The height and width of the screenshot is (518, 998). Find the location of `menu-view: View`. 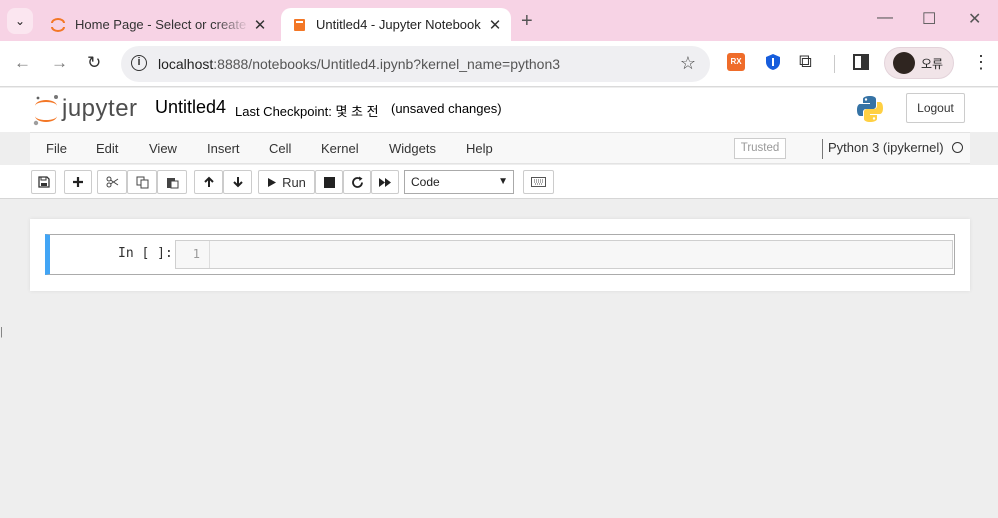

menu-view: View is located at coordinates (163, 148).